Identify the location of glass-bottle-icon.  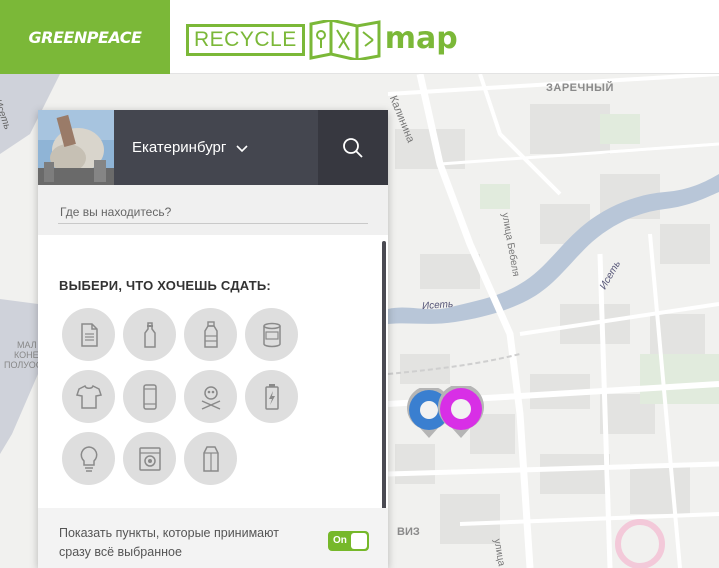
(149, 334).